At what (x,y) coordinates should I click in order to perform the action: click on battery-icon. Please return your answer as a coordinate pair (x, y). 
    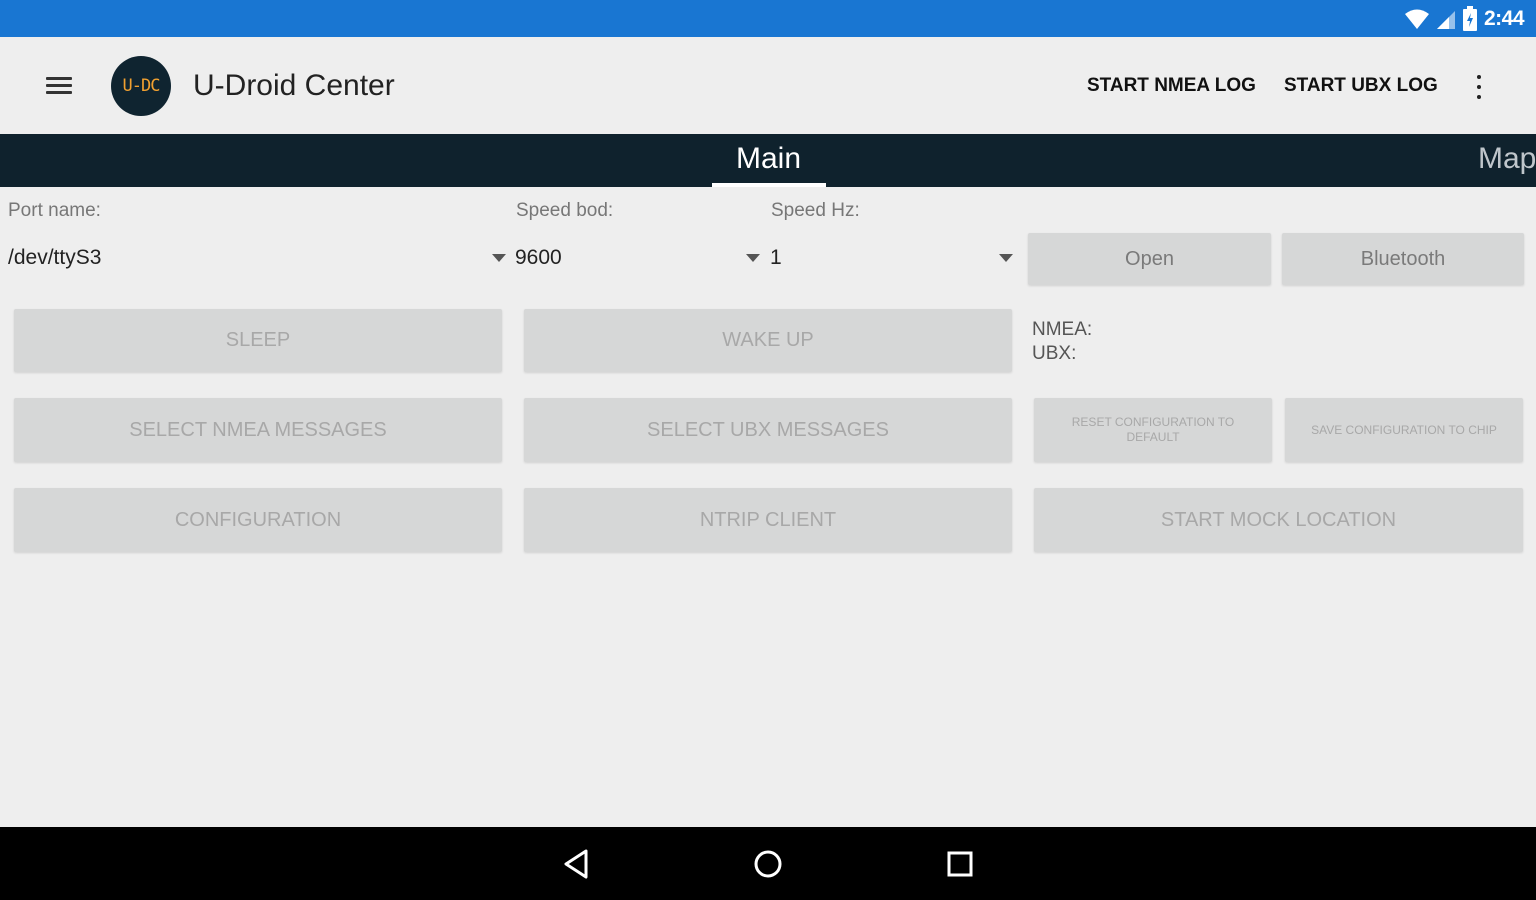
    Looking at the image, I should click on (1469, 18).